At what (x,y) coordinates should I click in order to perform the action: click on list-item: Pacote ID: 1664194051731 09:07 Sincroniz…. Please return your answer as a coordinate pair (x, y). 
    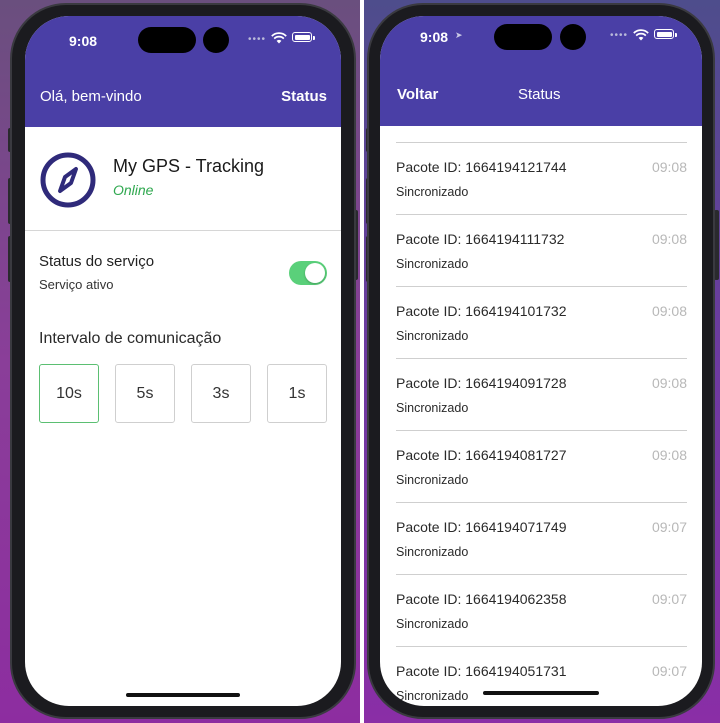
    Looking at the image, I should click on (541, 676).